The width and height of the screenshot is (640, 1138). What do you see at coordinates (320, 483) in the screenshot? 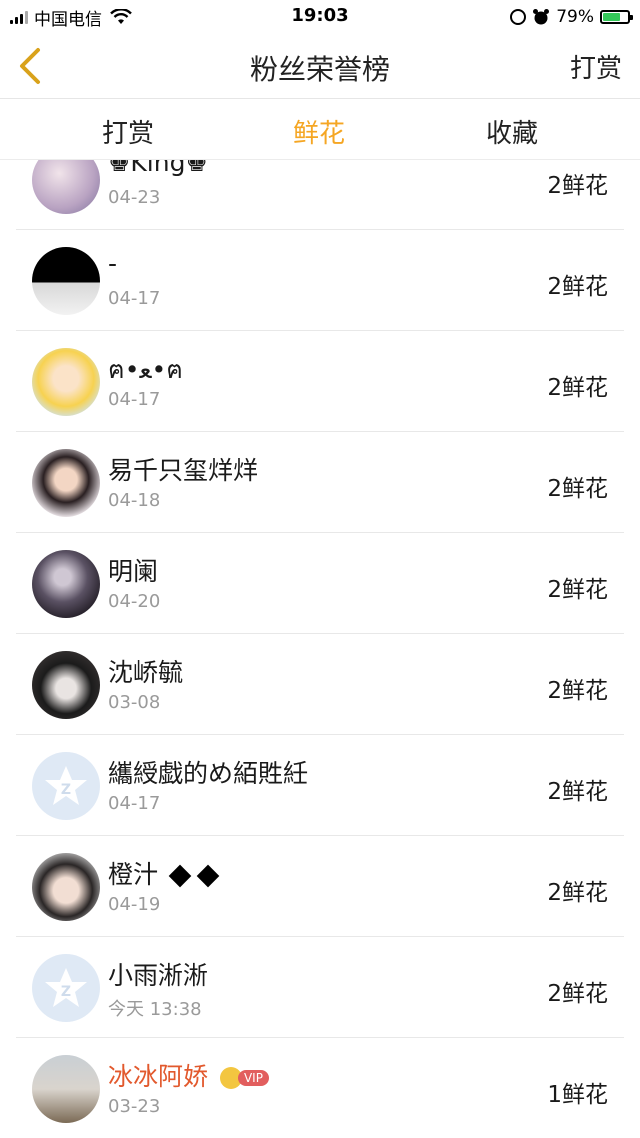
I see `list-item: 易千只玺烊烊 04-18 2鲜花` at bounding box center [320, 483].